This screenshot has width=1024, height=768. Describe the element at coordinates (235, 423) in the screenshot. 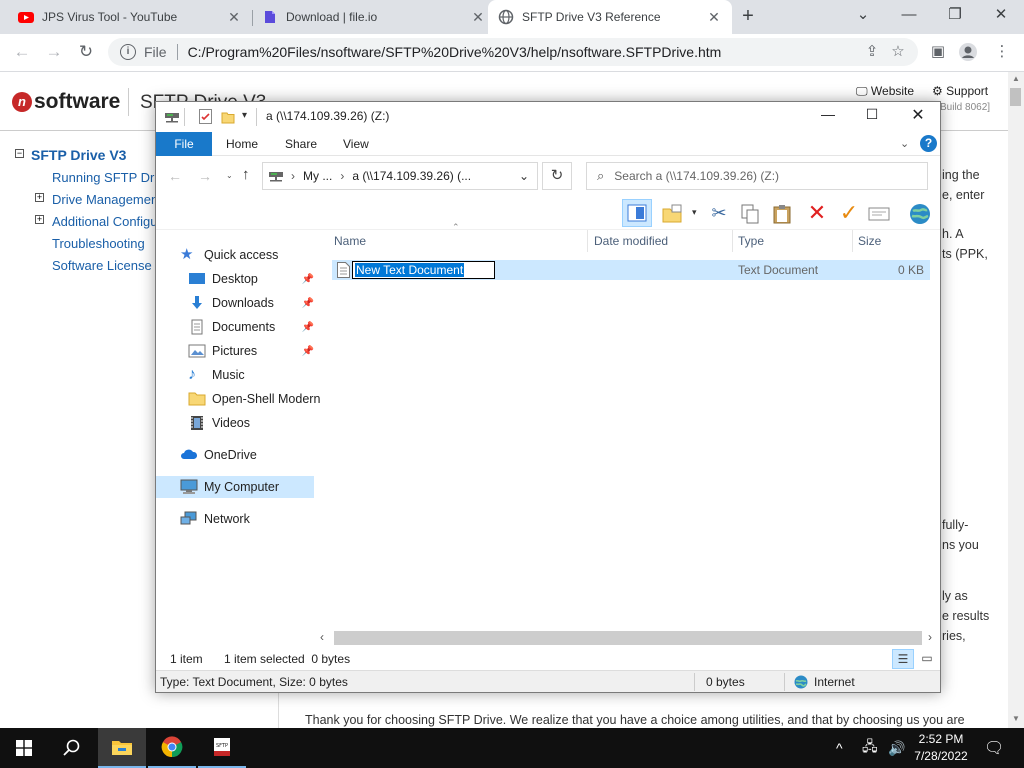

I see `nav-videos: Videos` at that location.